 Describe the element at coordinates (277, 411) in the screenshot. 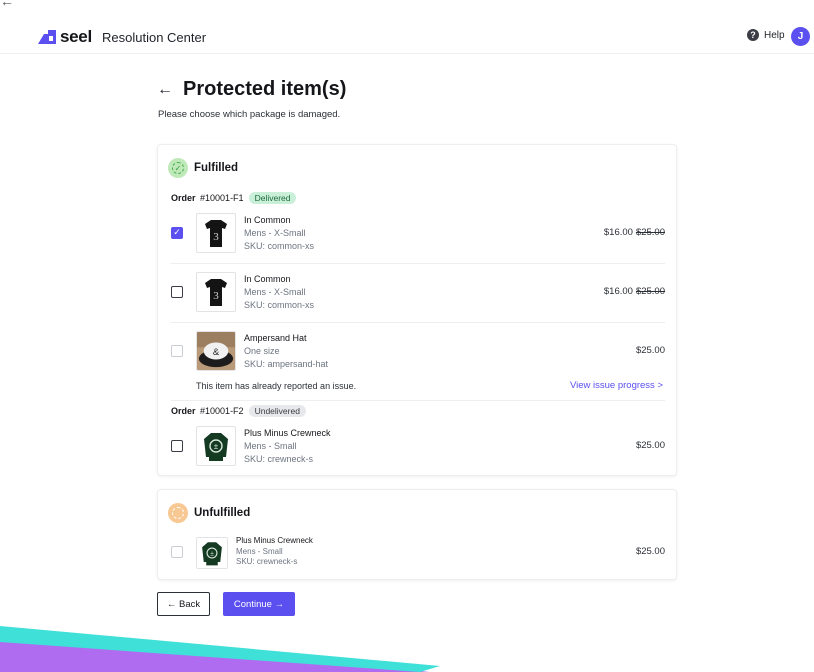

I see `status-badge: Undelivered` at that location.